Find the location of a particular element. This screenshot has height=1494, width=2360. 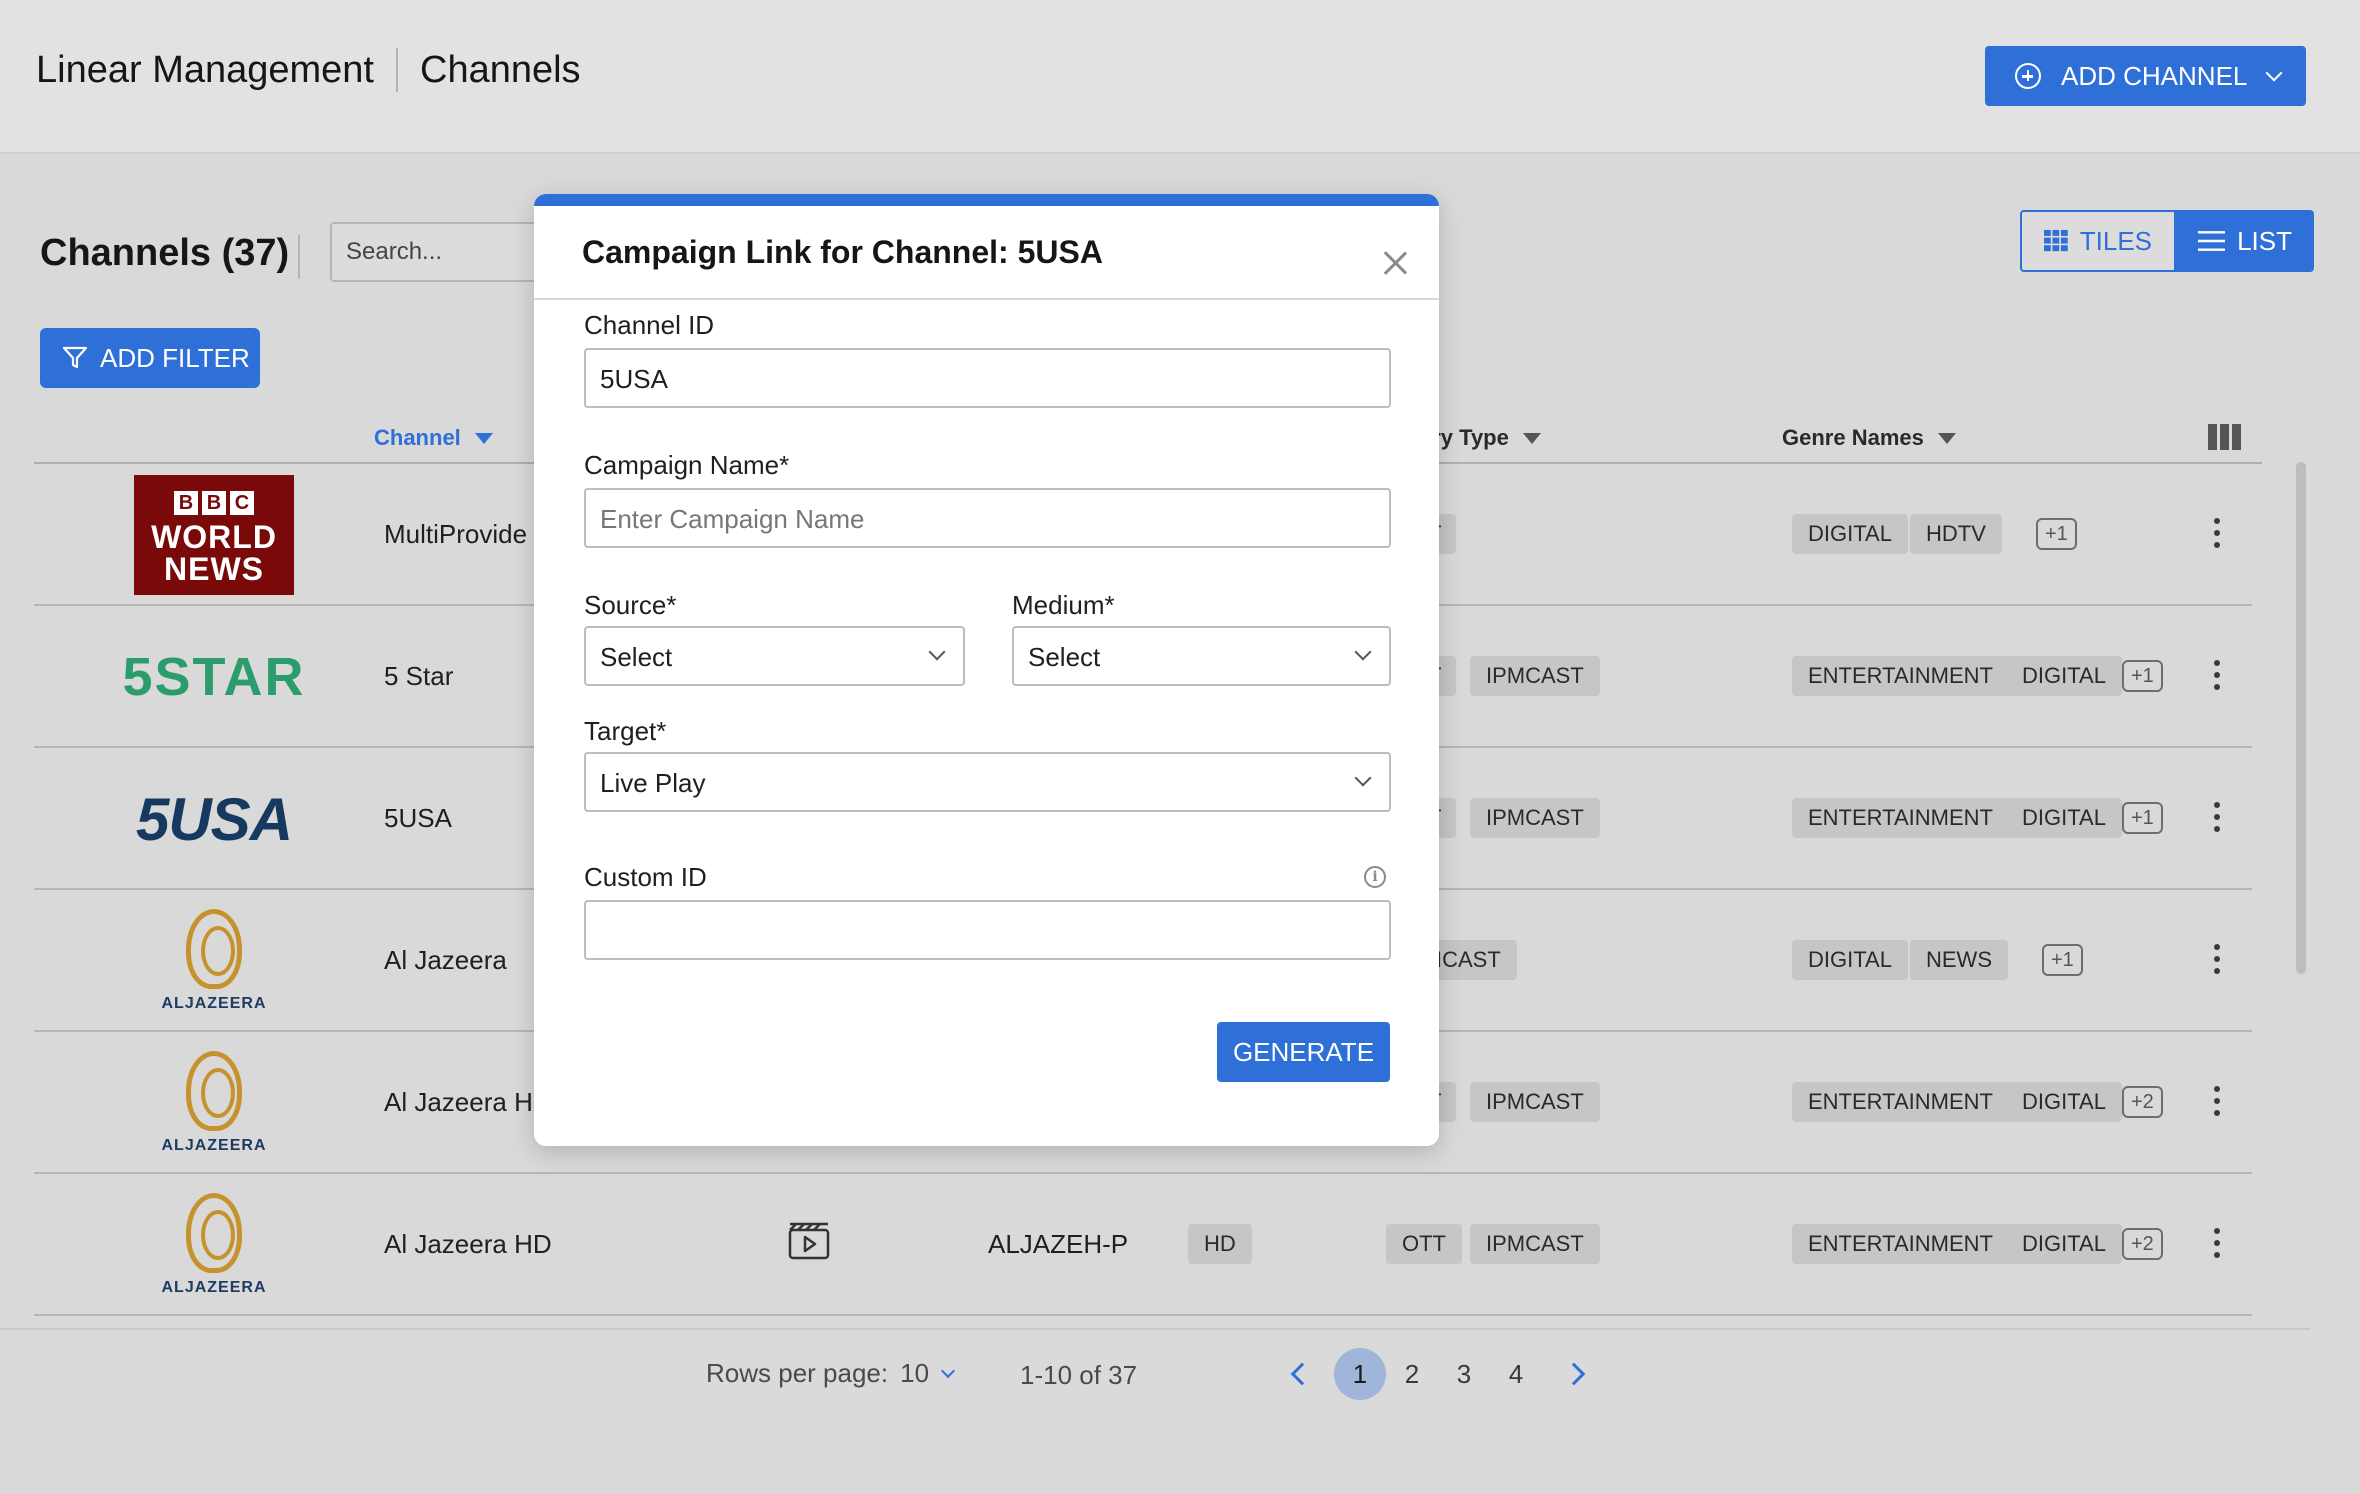

dialog-header: Campaign Link for Channel: 5USA is located at coordinates (986, 253).